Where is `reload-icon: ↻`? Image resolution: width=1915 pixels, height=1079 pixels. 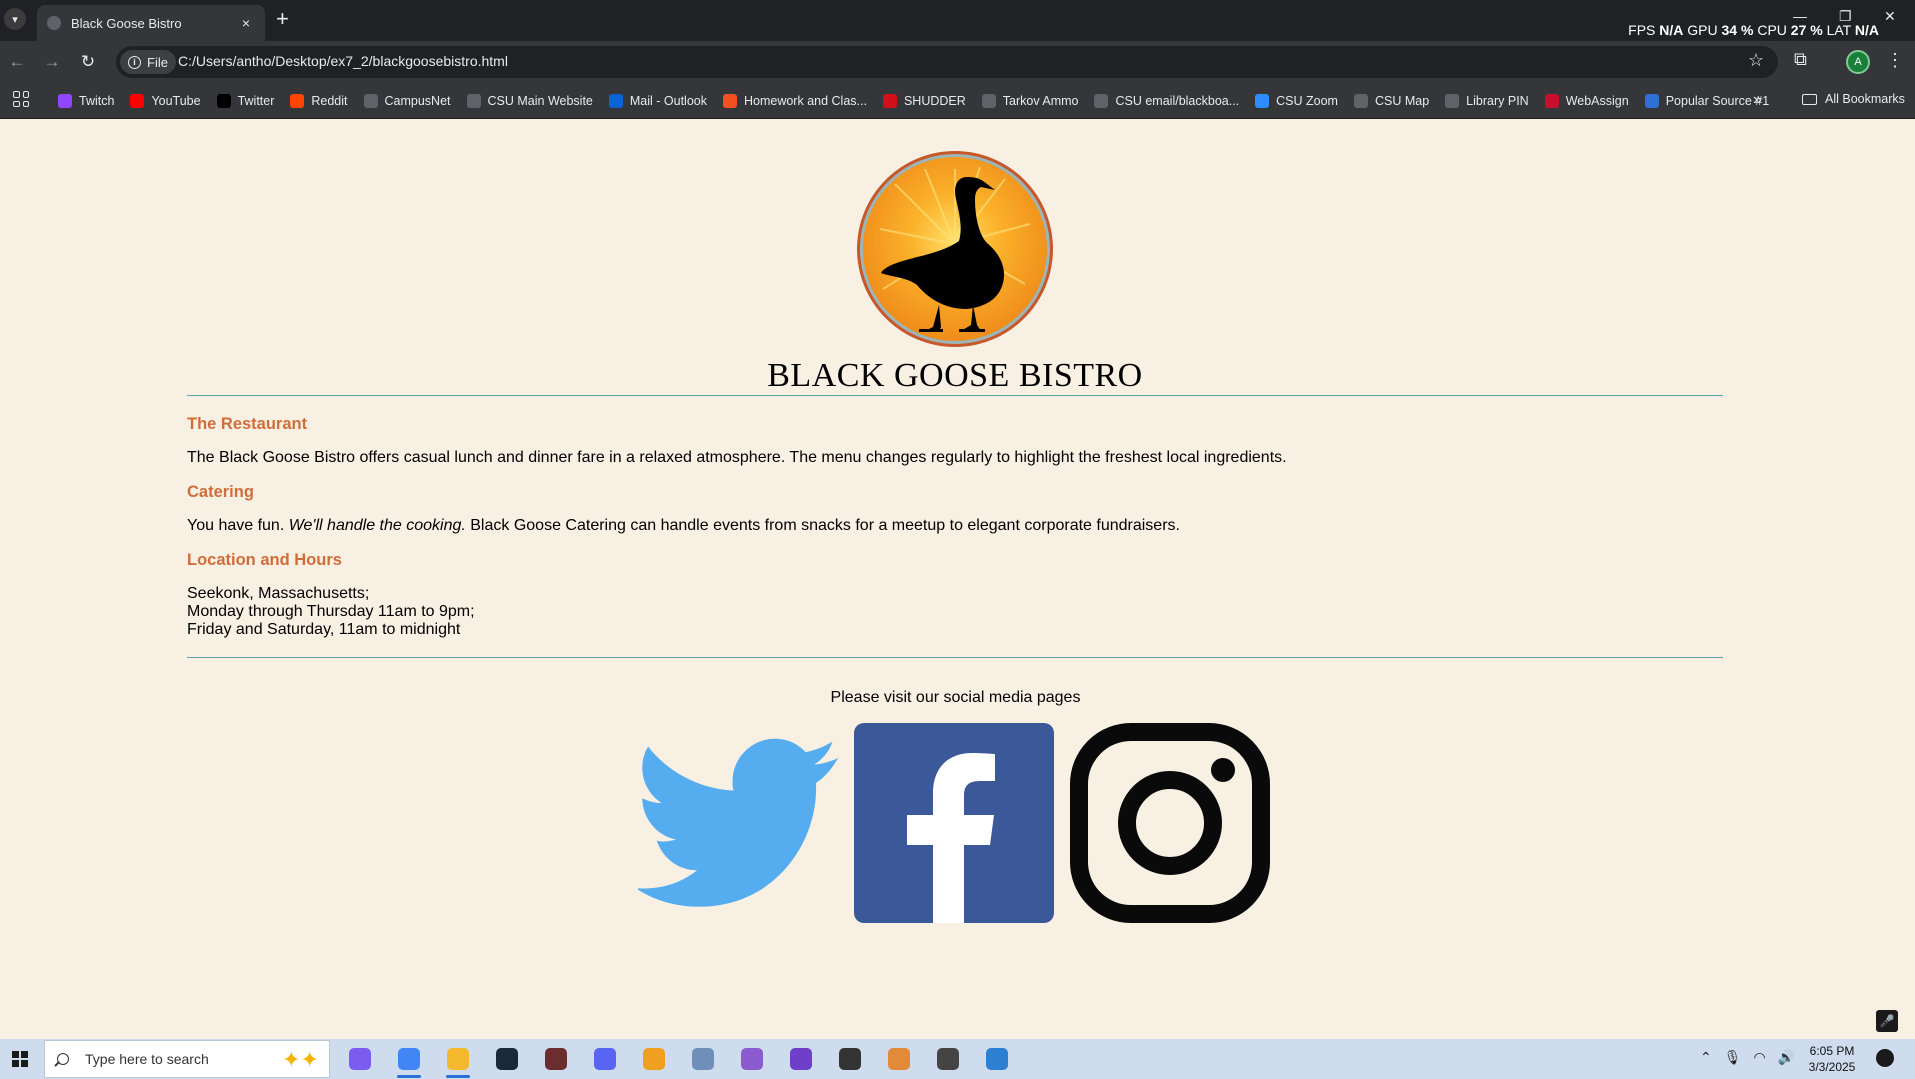 reload-icon: ↻ is located at coordinates (88, 62).